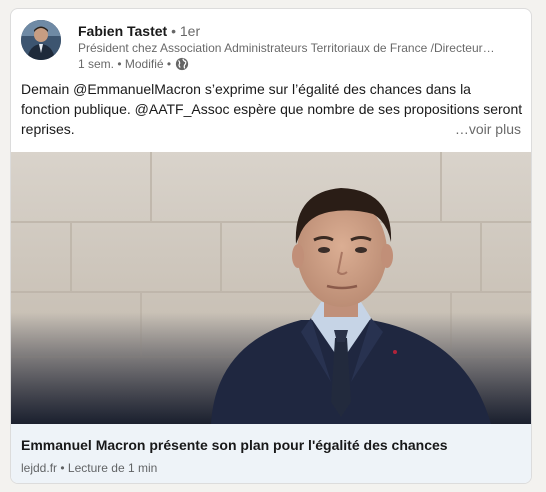 This screenshot has height=492, width=546. What do you see at coordinates (299, 31) in the screenshot?
I see `author-name-row: Fabien Tastet • 1er` at bounding box center [299, 31].